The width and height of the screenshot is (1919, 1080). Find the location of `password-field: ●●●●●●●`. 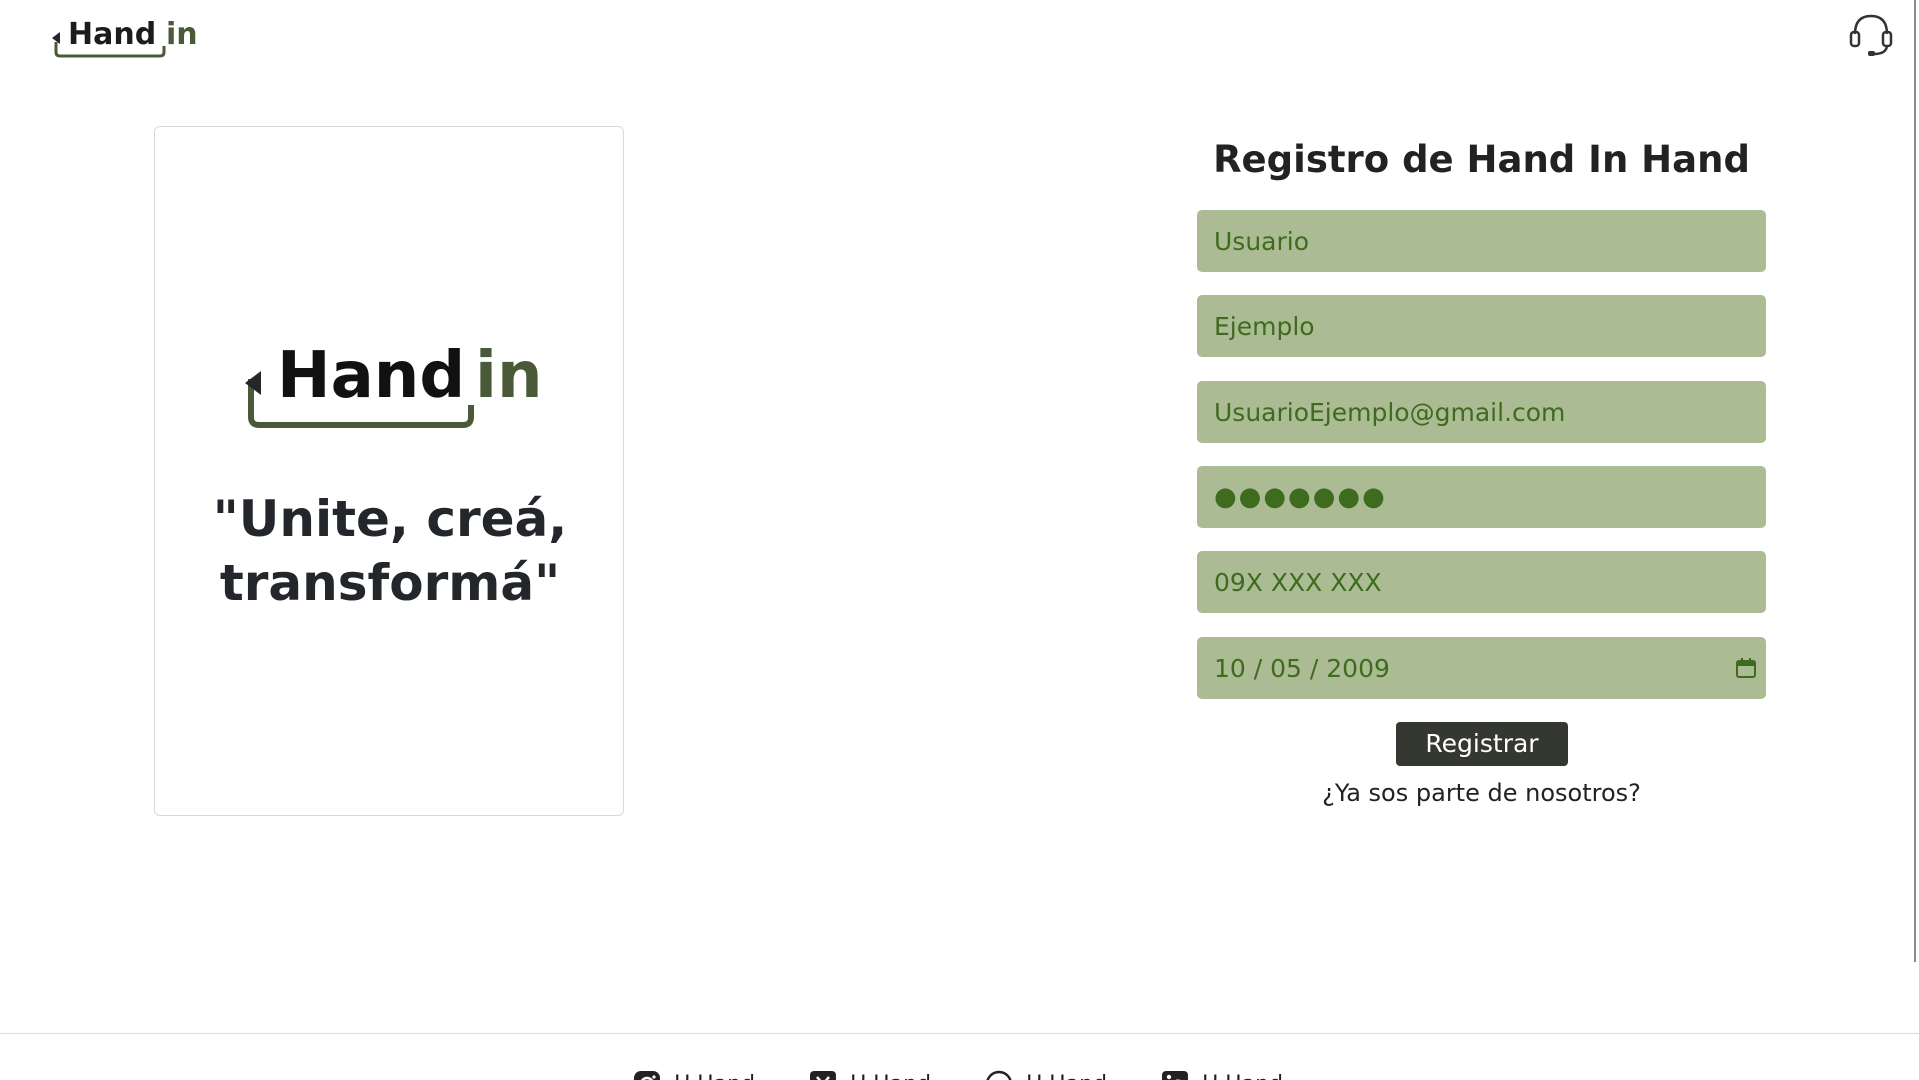

password-field: ●●●●●●● is located at coordinates (1481, 497).